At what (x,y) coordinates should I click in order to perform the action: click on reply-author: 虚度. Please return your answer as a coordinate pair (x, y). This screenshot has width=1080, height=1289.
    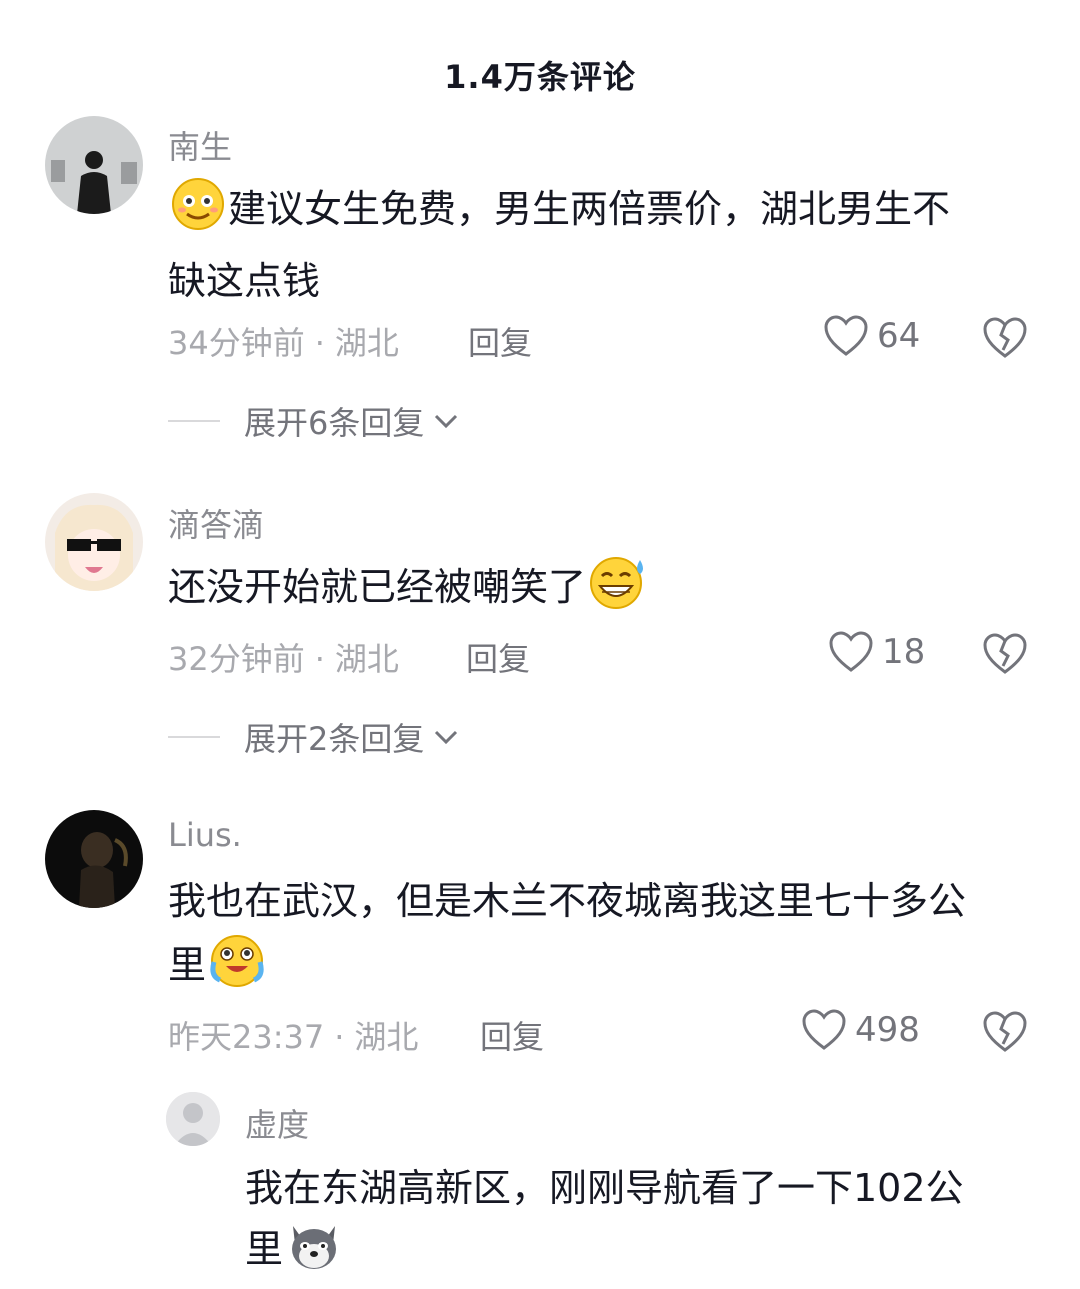
    Looking at the image, I should click on (277, 1123).